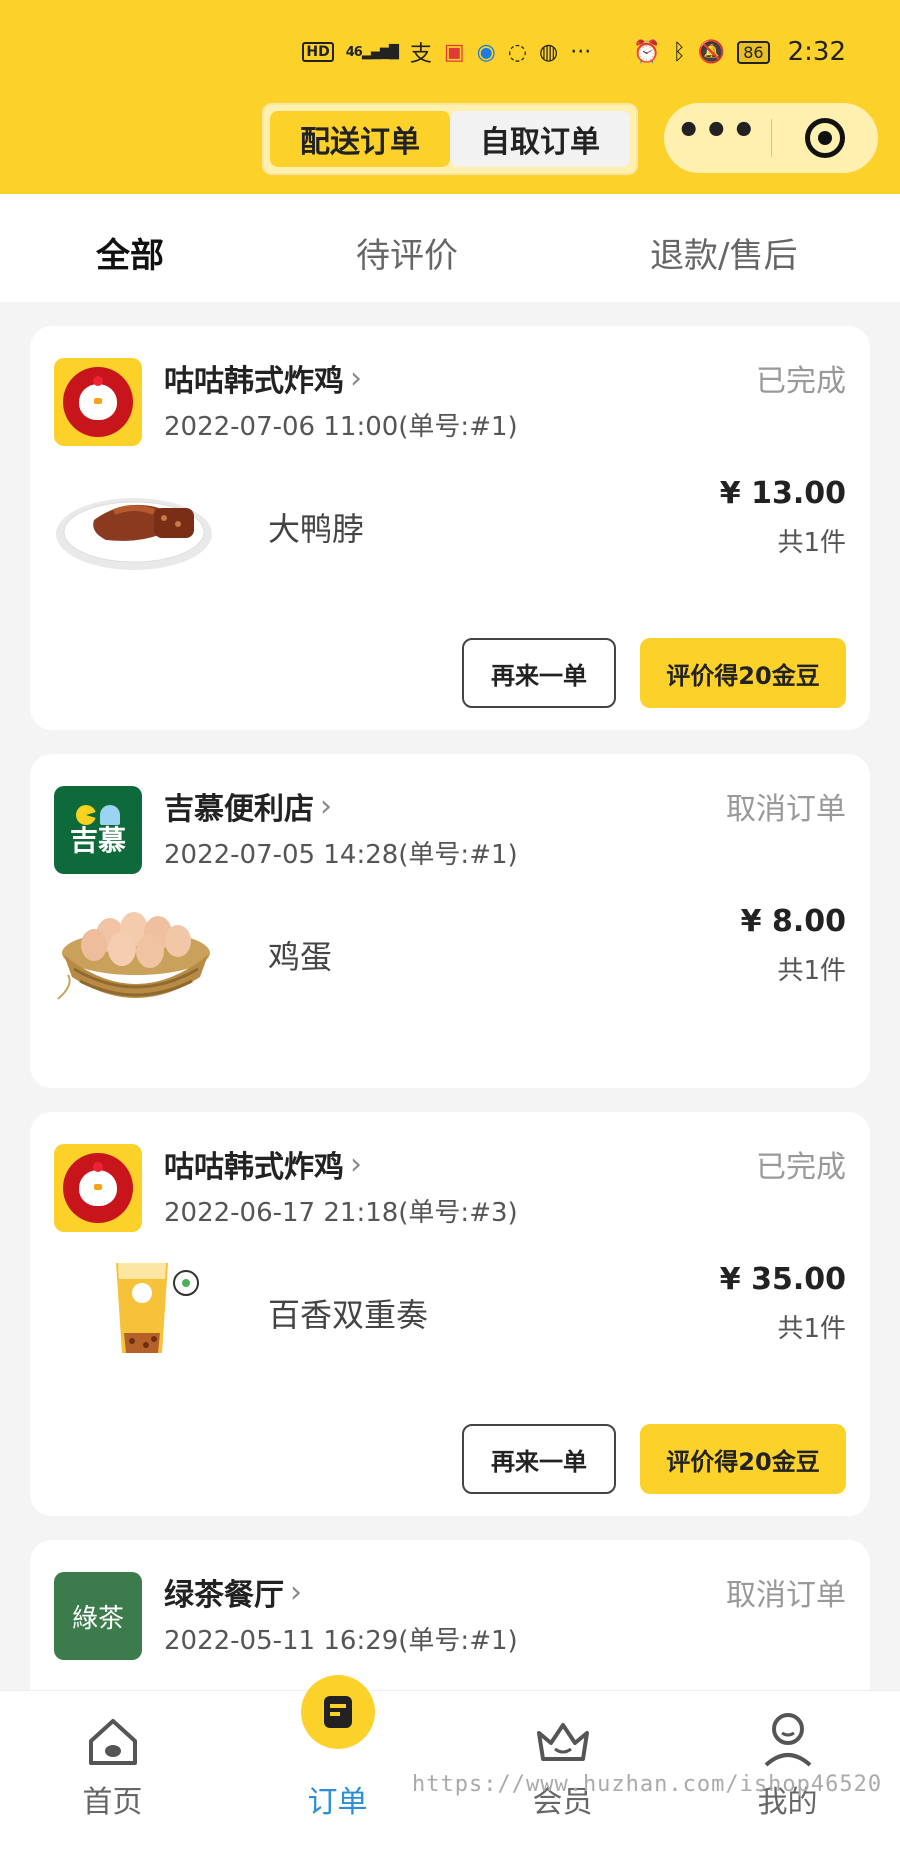  What do you see at coordinates (130, 252) in the screenshot?
I see `tab-all: 全部` at bounding box center [130, 252].